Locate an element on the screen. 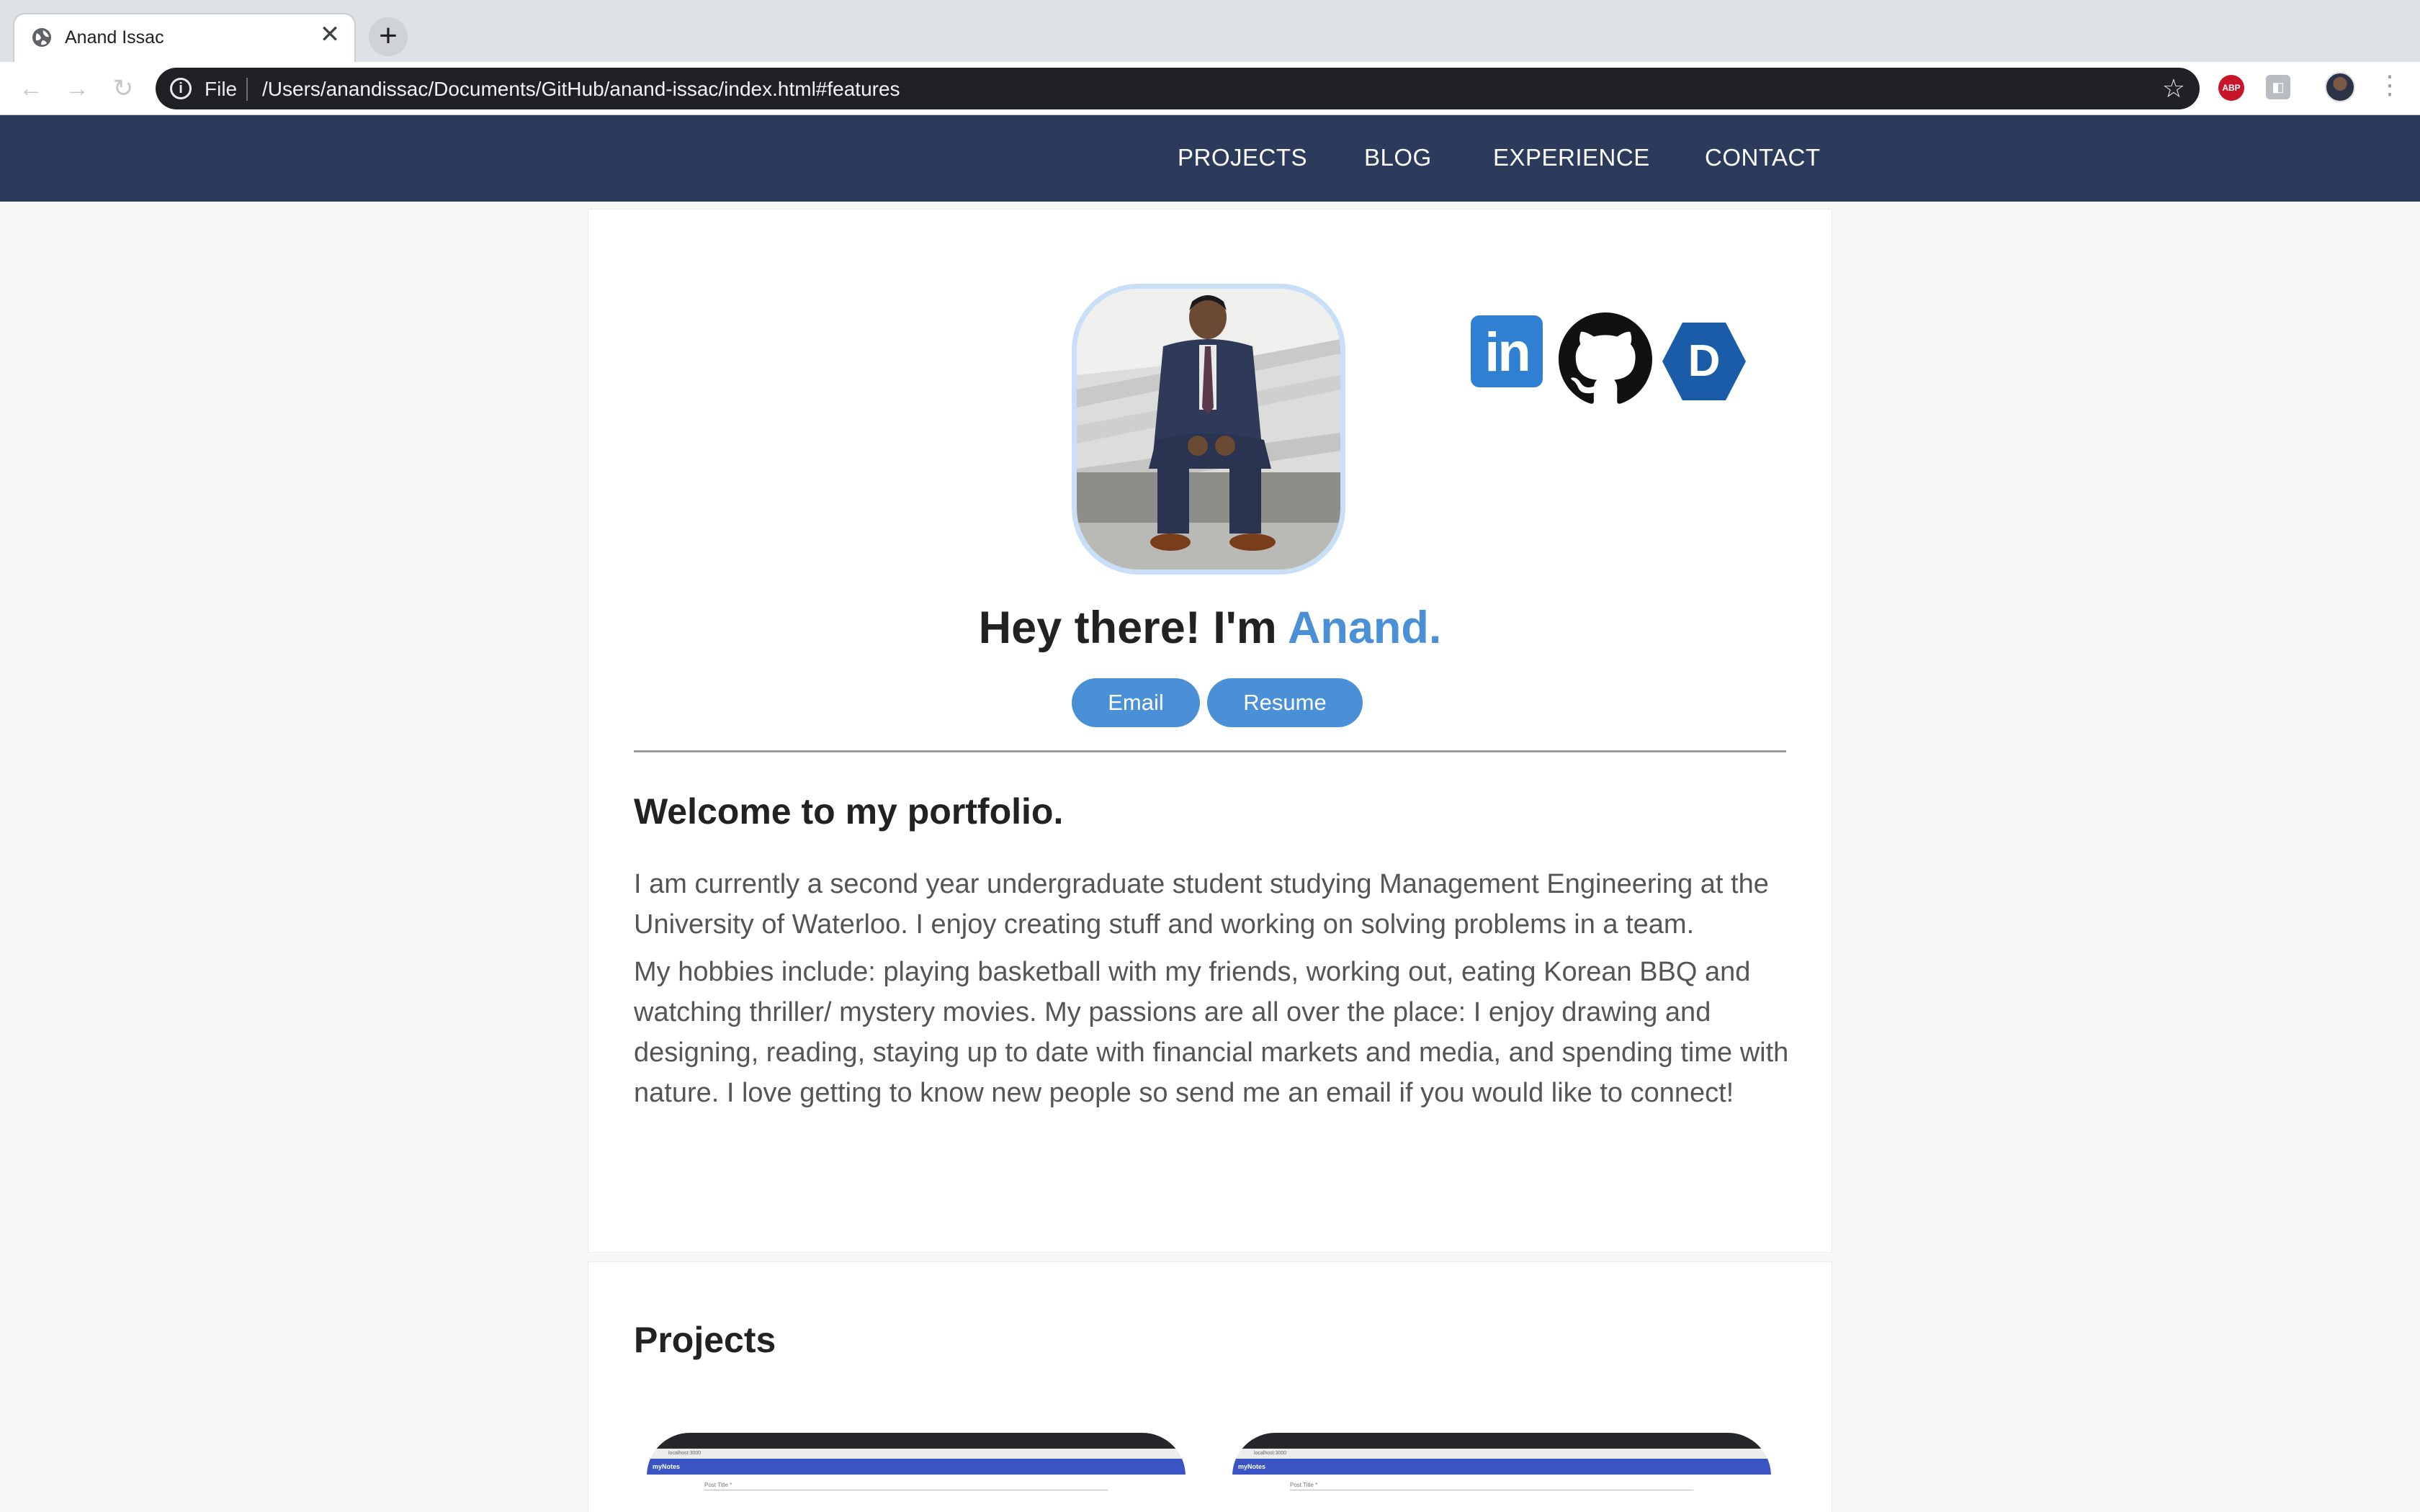 This screenshot has height=1512, width=2420. site-header: PROJECTS BLOG EXPERIENCE CONTACT is located at coordinates (1210, 158).